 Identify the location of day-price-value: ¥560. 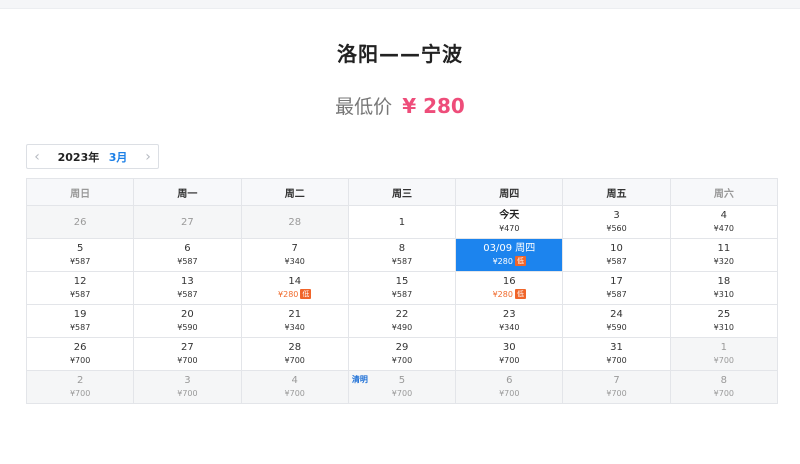
(616, 228).